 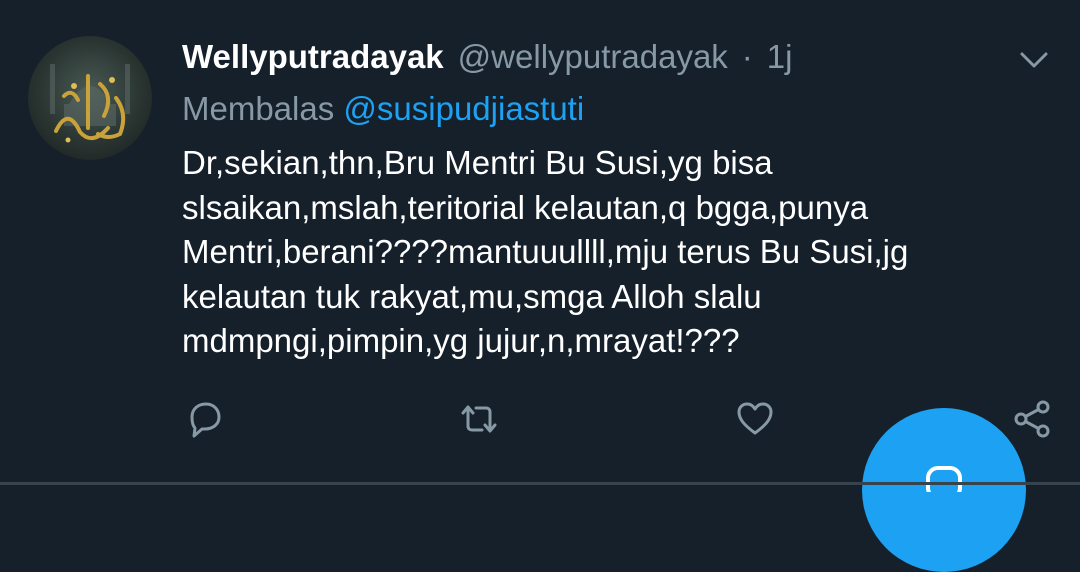 What do you see at coordinates (477, 162) in the screenshot?
I see `tweet-text-line: Dr,sekian,thn,Bru Mentri Bu Susi,yg bisa` at bounding box center [477, 162].